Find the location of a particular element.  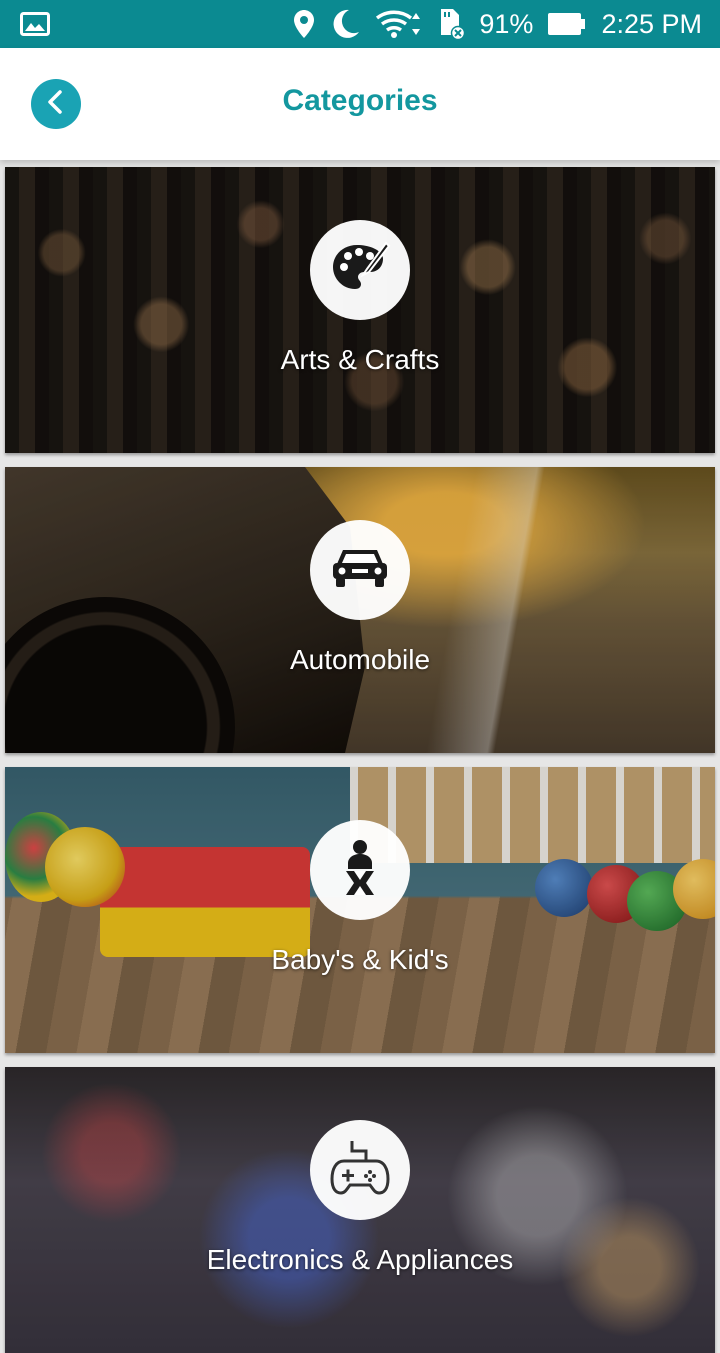

battery-icon is located at coordinates (567, 24).